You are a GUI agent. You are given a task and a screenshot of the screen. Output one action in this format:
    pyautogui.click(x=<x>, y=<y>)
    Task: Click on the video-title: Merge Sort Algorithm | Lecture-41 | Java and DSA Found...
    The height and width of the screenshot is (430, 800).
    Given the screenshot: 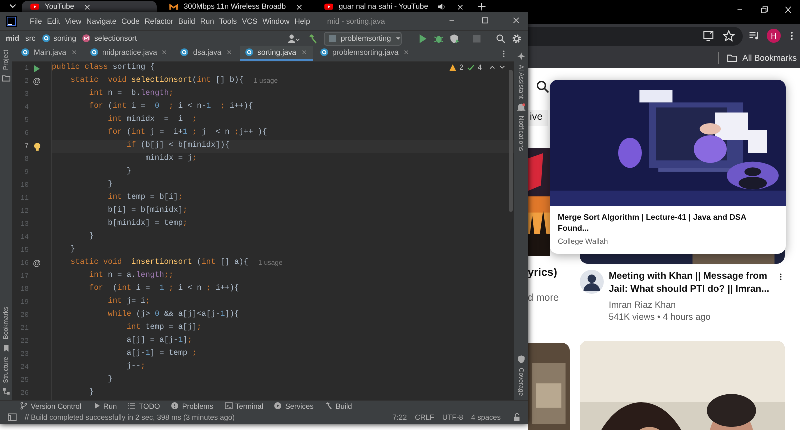 What is the action you would take?
    pyautogui.click(x=652, y=223)
    